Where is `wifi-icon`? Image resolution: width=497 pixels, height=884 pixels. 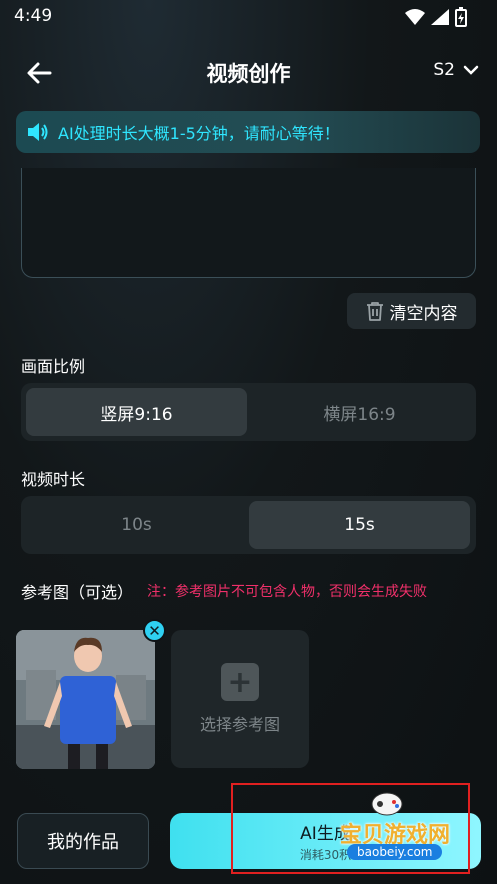 wifi-icon is located at coordinates (415, 17).